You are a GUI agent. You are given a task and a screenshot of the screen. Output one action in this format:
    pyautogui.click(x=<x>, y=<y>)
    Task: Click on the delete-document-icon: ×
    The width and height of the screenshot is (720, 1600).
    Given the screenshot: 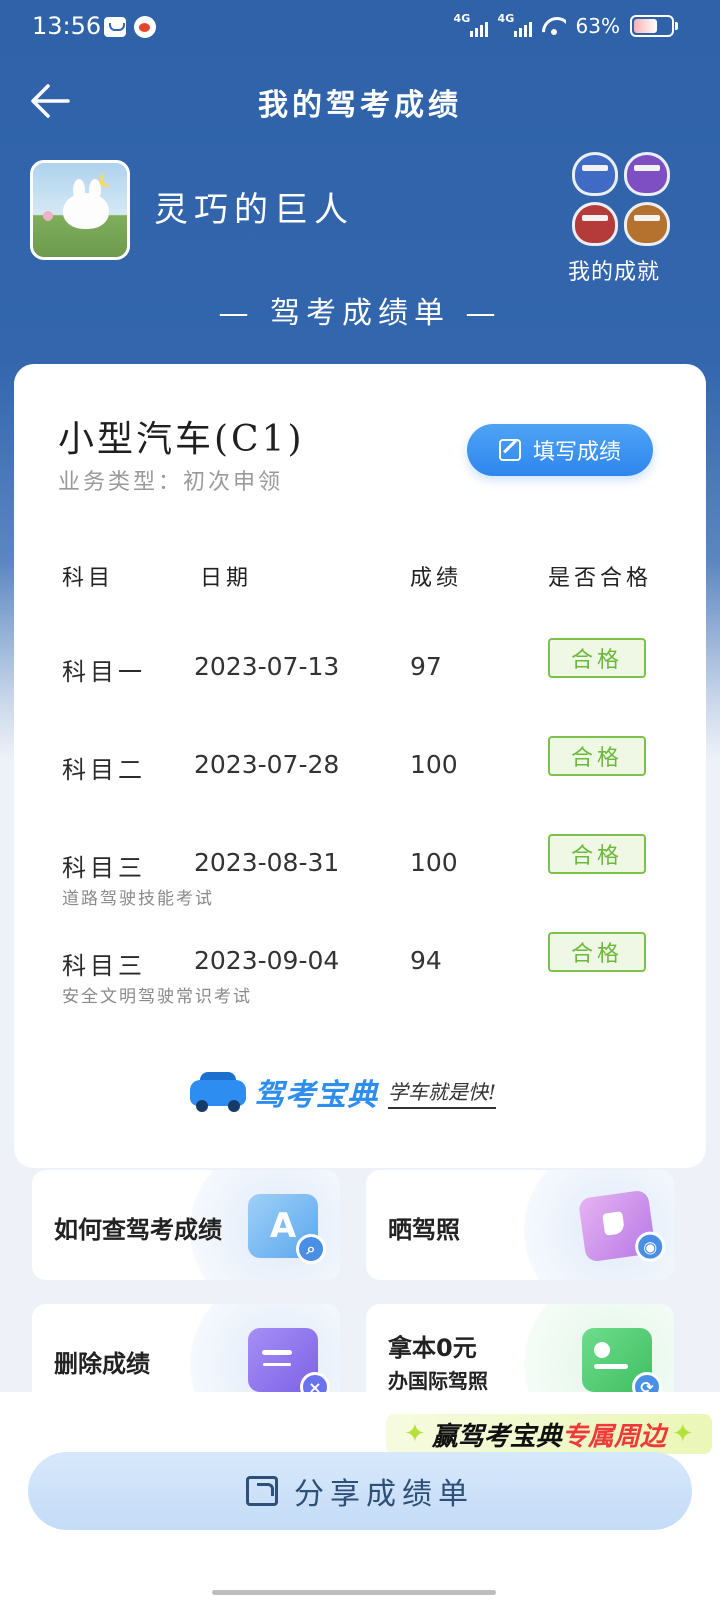 What is the action you would take?
    pyautogui.click(x=289, y=1365)
    